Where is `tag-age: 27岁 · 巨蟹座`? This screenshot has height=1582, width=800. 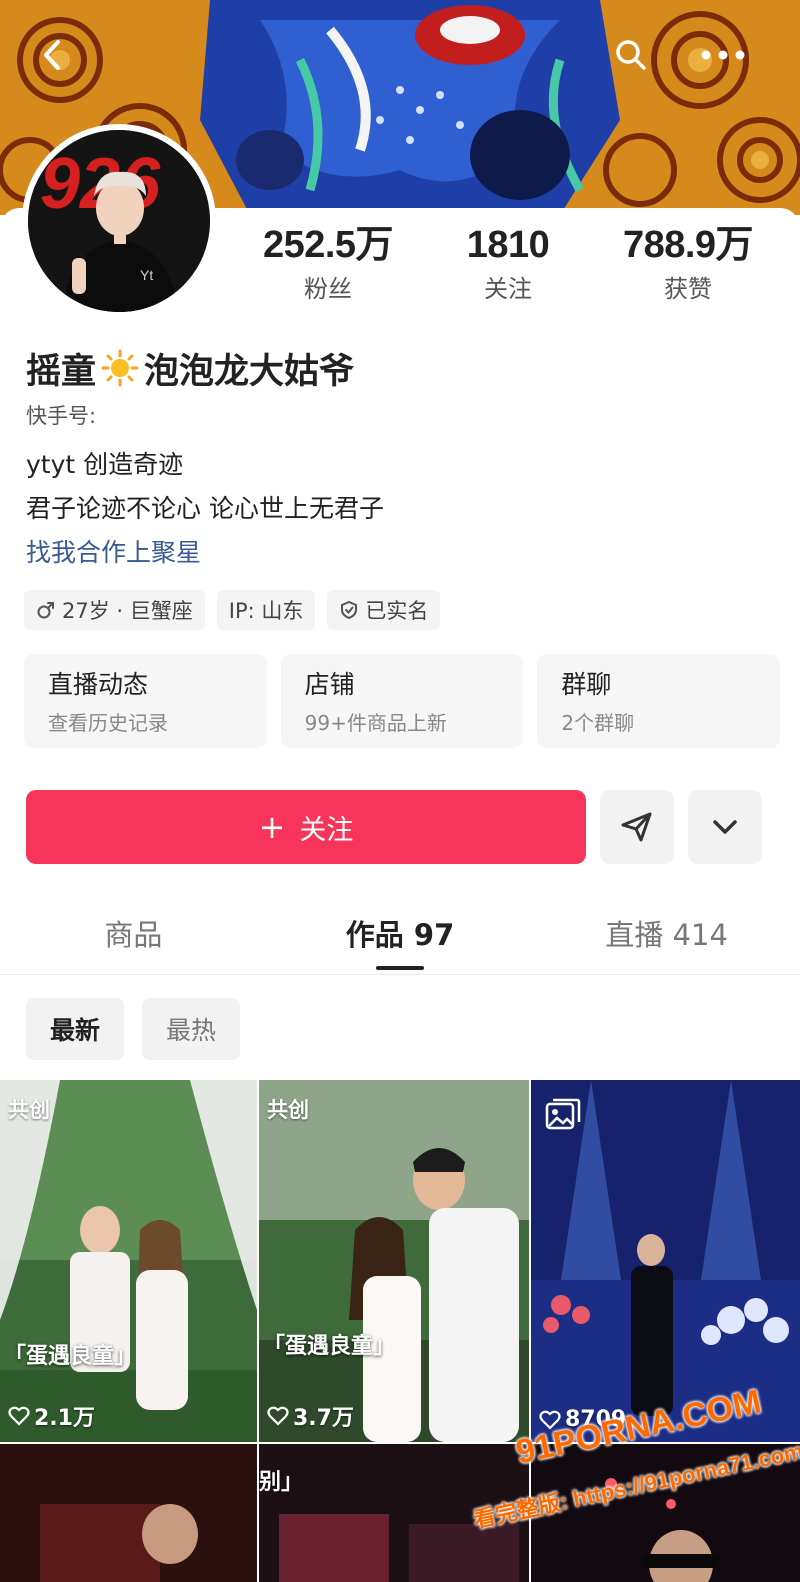
tag-age: 27岁 · 巨蟹座 is located at coordinates (114, 610).